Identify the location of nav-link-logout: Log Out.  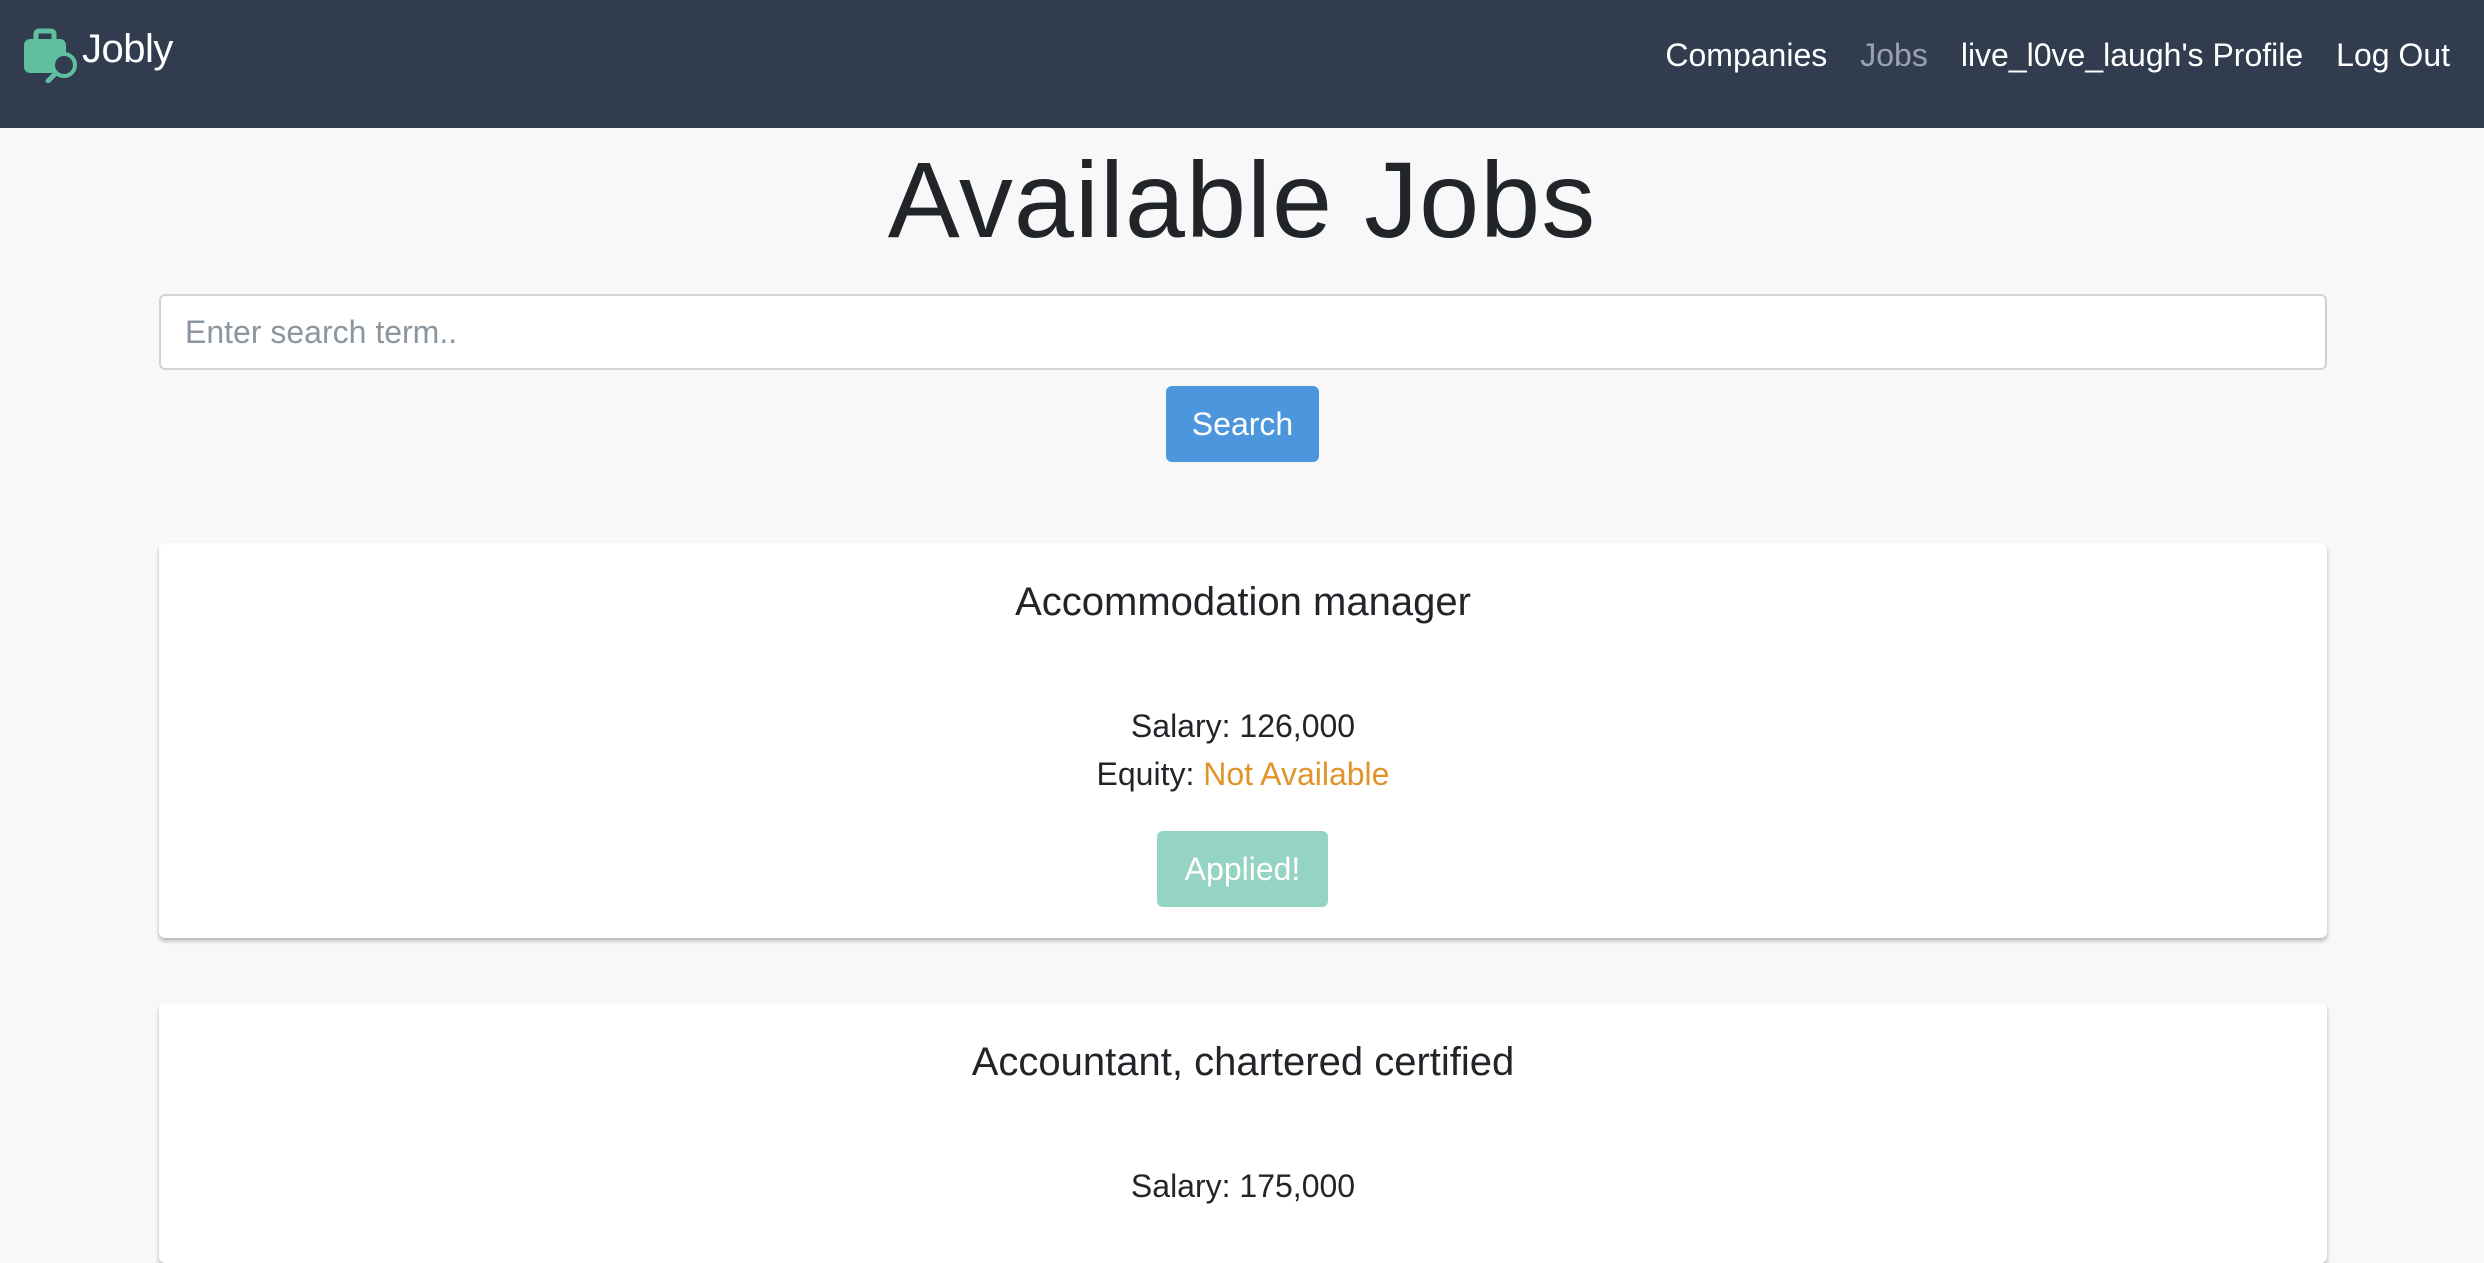
(2393, 55).